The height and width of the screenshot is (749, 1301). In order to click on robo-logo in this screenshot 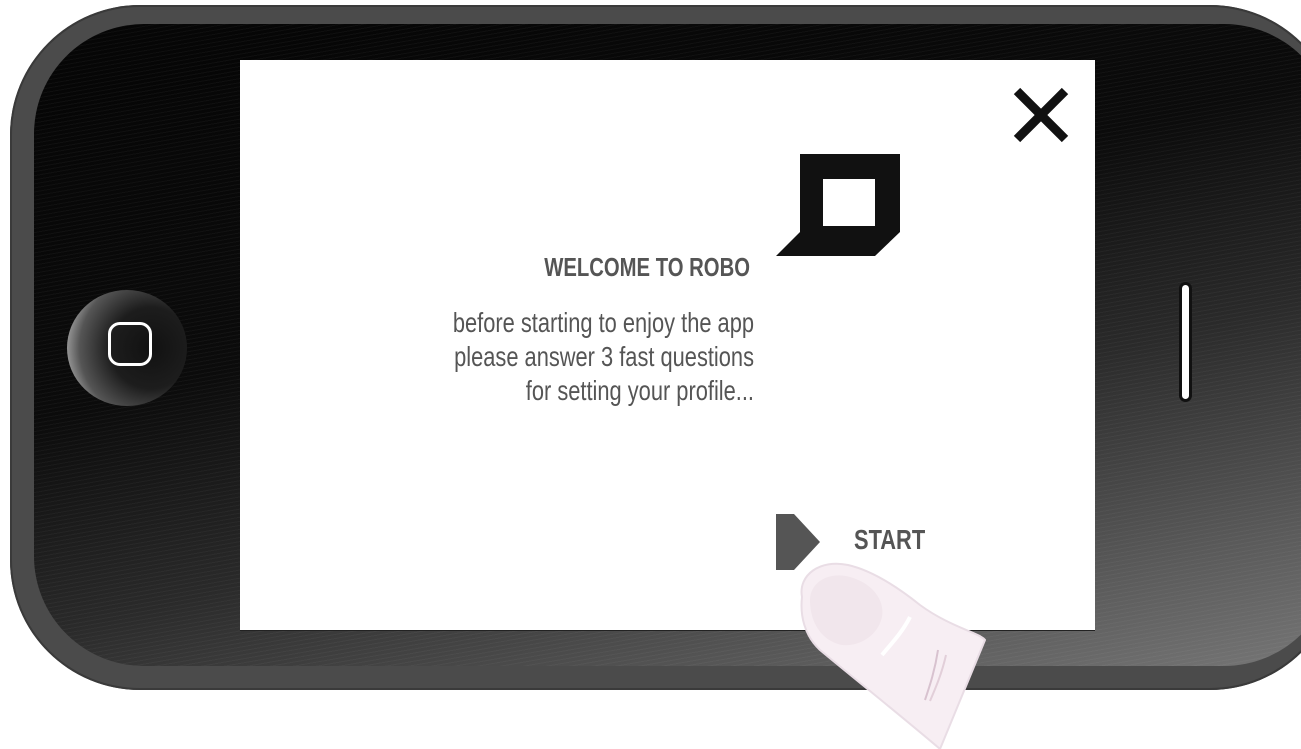, I will do `click(838, 205)`.